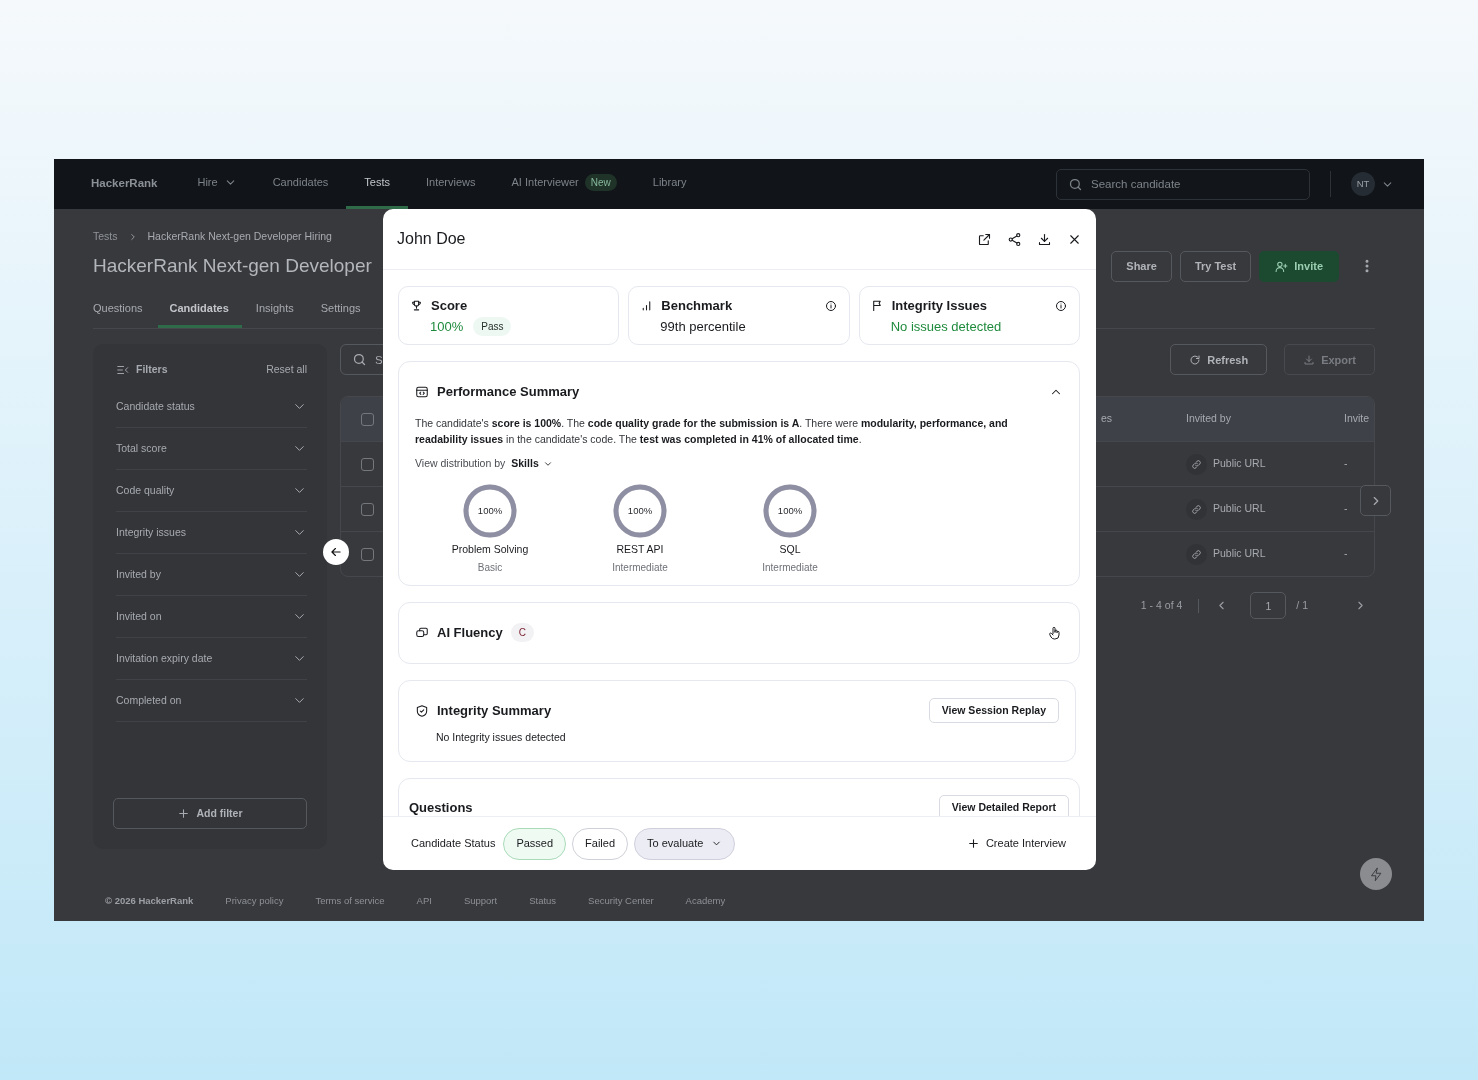  I want to click on candidate-name: John Doe, so click(431, 239).